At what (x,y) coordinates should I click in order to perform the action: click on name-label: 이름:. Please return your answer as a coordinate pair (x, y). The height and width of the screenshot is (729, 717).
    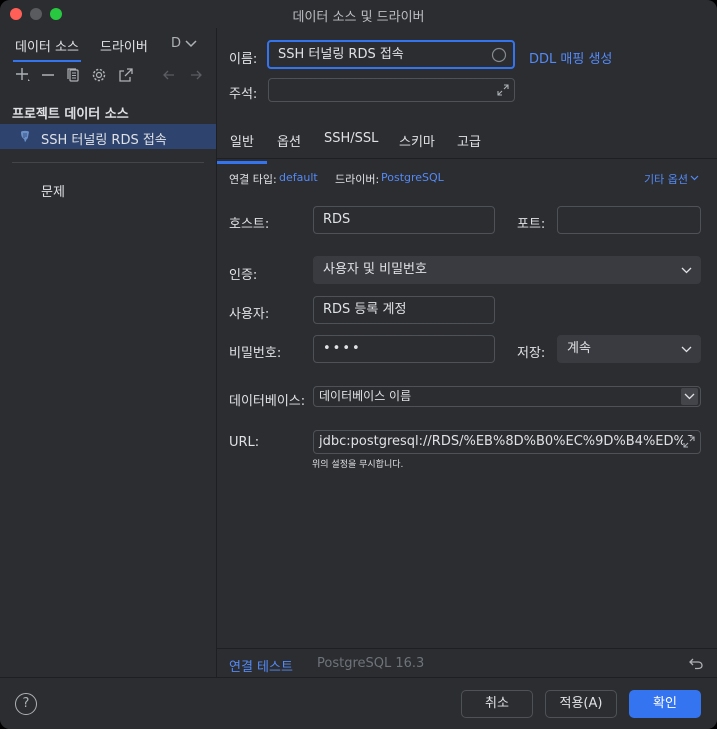
    Looking at the image, I should click on (243, 59).